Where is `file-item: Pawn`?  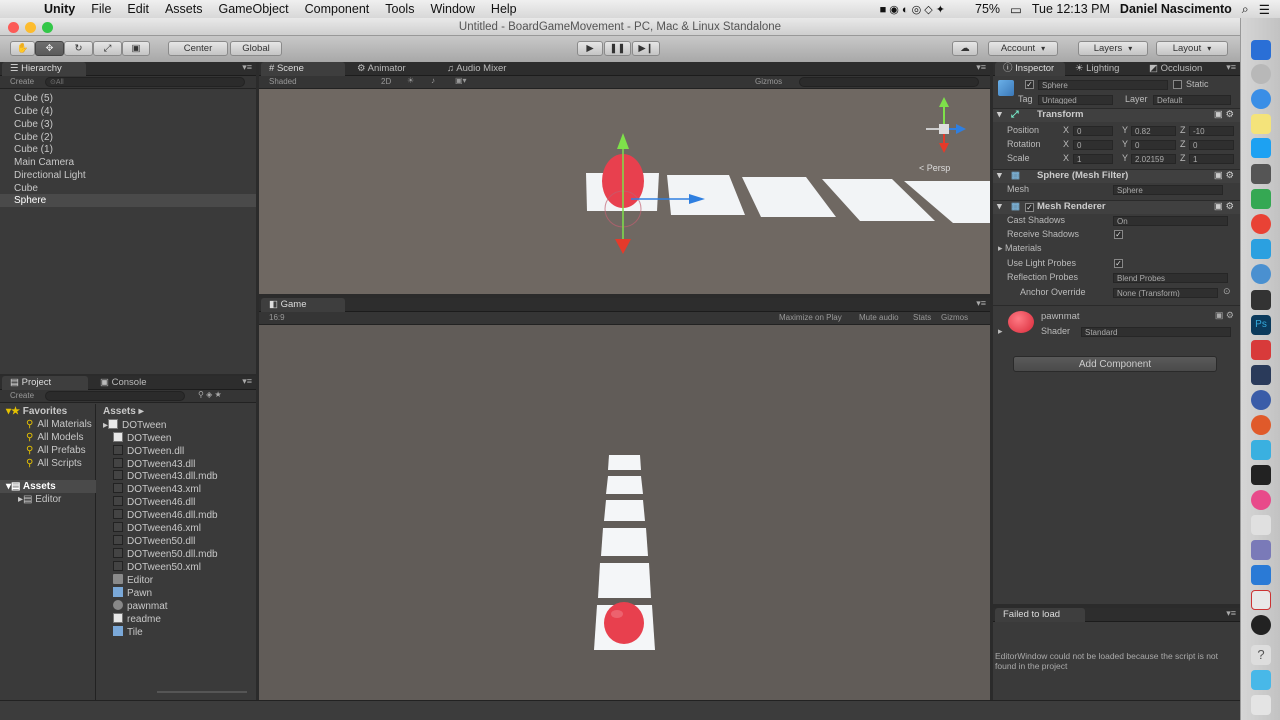
file-item: Pawn is located at coordinates (132, 593).